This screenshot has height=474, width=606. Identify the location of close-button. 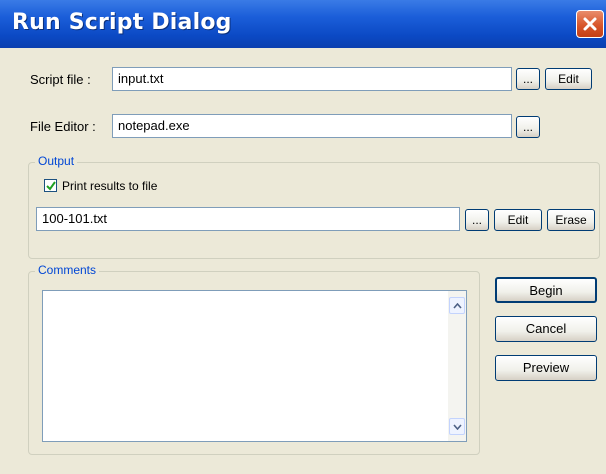
(590, 24).